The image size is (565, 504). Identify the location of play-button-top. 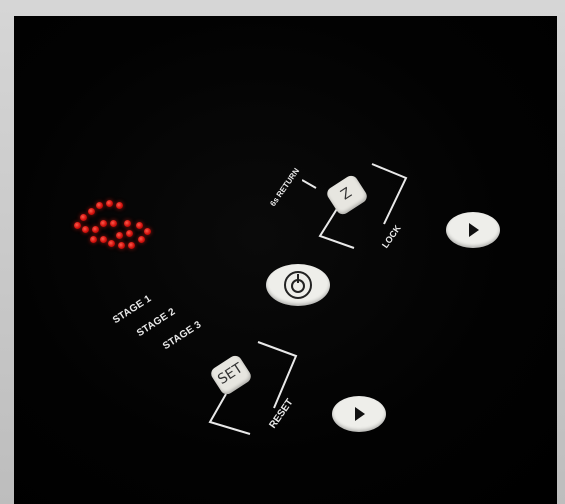
(473, 230).